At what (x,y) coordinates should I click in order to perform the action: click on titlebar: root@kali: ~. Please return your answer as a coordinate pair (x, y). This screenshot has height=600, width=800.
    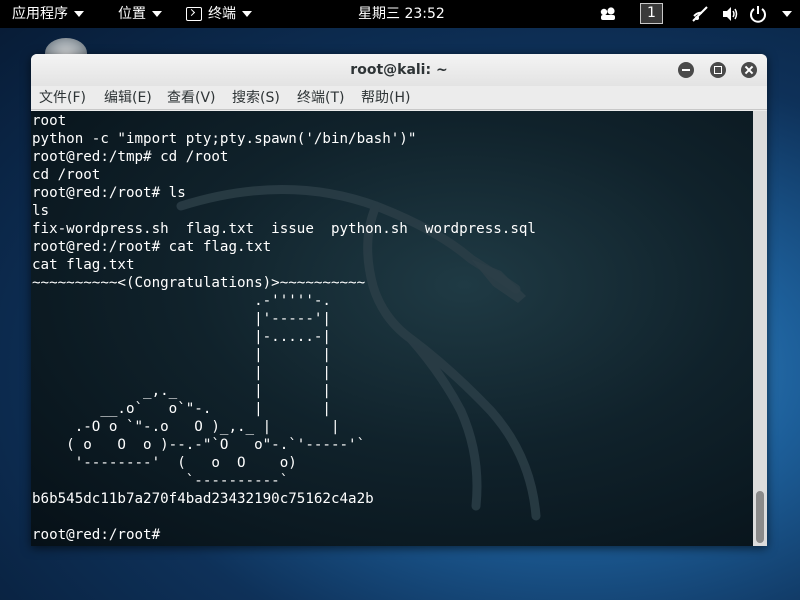
    Looking at the image, I should click on (399, 70).